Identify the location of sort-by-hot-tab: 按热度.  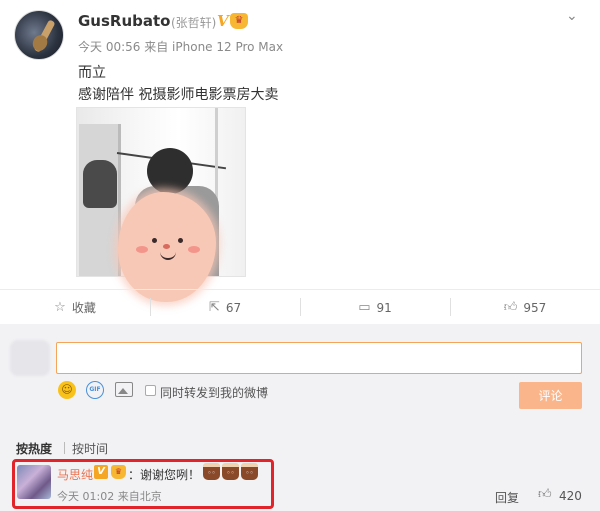
(34, 448).